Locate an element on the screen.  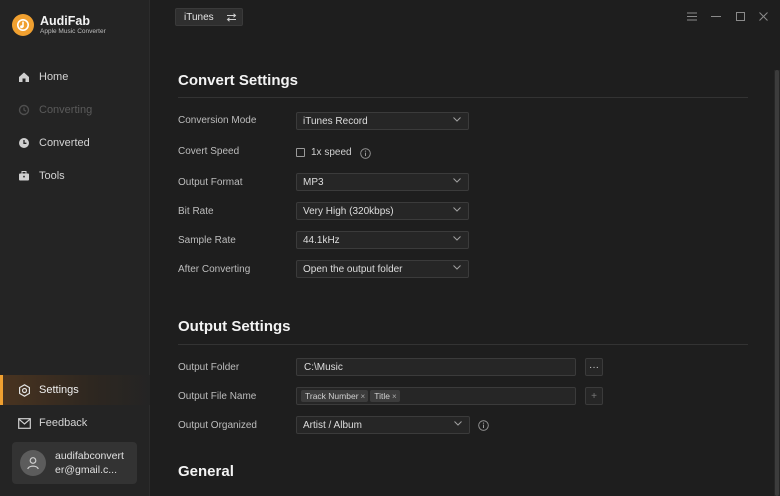
tag-chip: Track Number × is located at coordinates (335, 396).